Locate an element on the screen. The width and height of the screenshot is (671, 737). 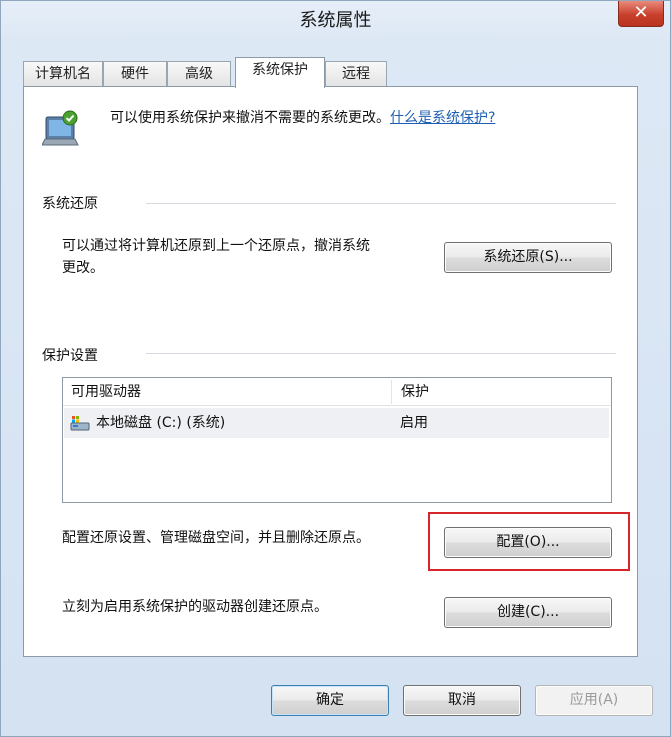
close-icon: ✕ is located at coordinates (641, 12).